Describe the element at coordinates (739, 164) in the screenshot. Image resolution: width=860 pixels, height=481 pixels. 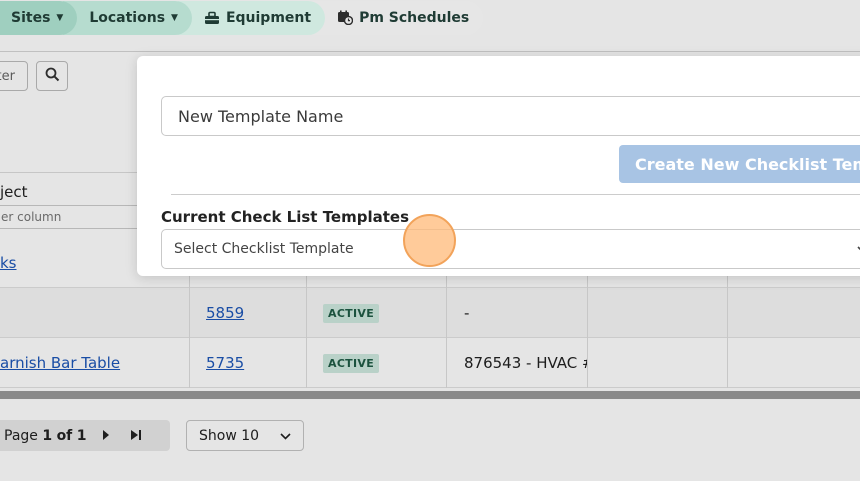
I see `create-checklist-template-button: Create New Checklist Template` at that location.